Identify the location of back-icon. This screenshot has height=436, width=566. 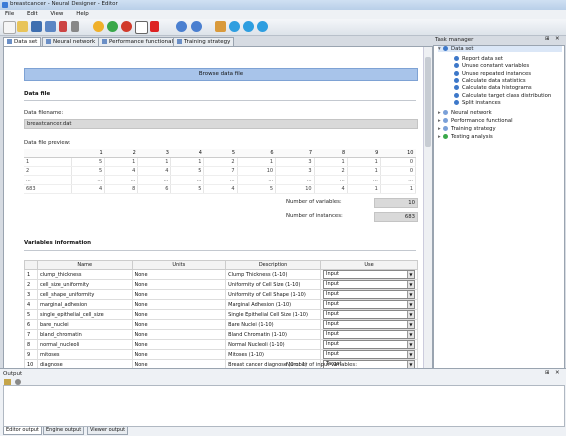
(181, 26).